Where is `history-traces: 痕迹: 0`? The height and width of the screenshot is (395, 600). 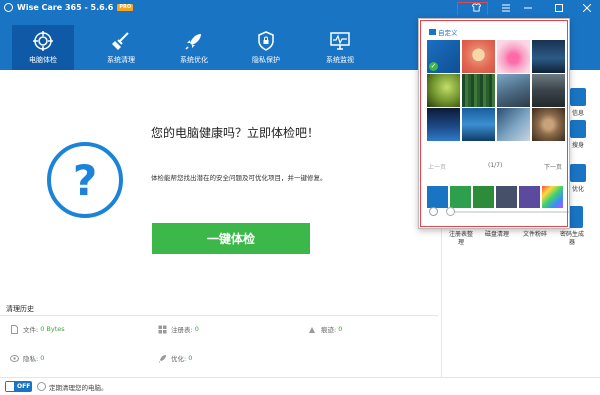
history-traces: 痕迹: 0 is located at coordinates (325, 329).